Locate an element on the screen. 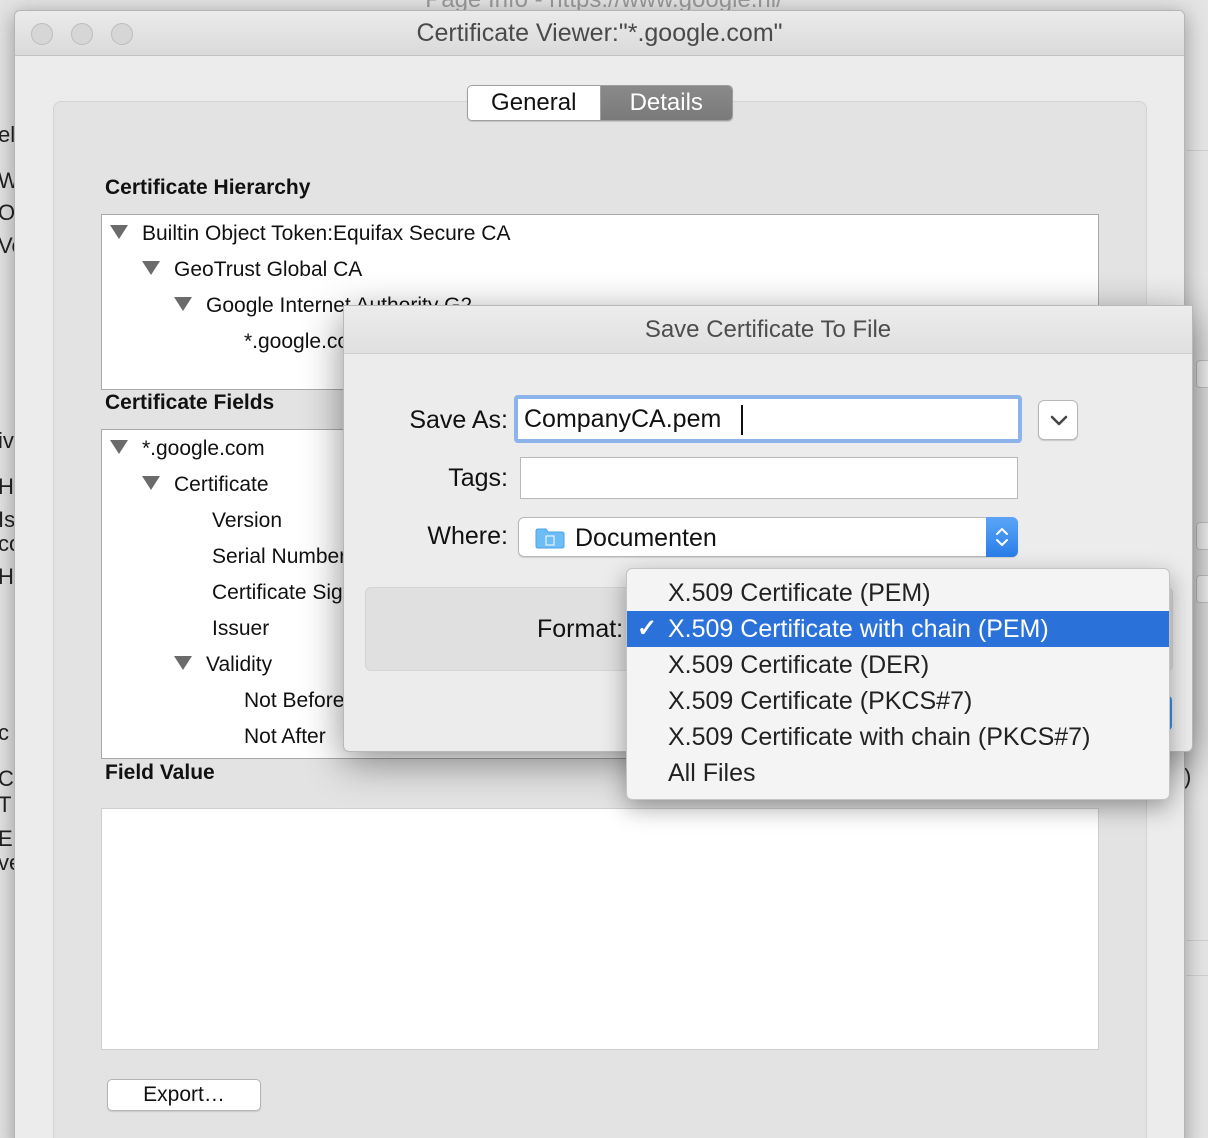 This screenshot has height=1138, width=1208. background-text-fragment: C is located at coordinates (7, 778).